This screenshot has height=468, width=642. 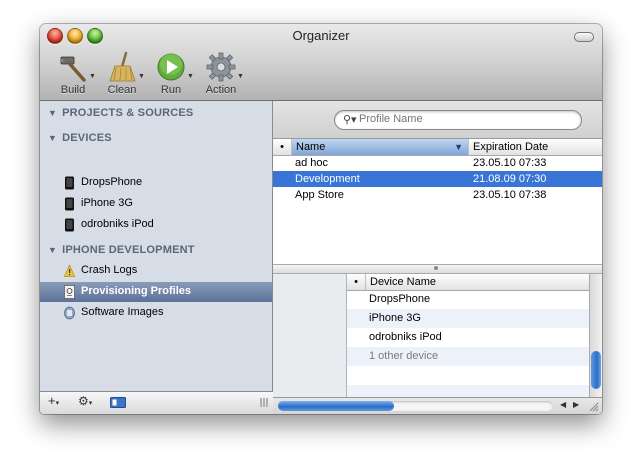 I want to click on section-iphone-development: ▼ IPHONE DEVELOPMENT, so click(x=121, y=250).